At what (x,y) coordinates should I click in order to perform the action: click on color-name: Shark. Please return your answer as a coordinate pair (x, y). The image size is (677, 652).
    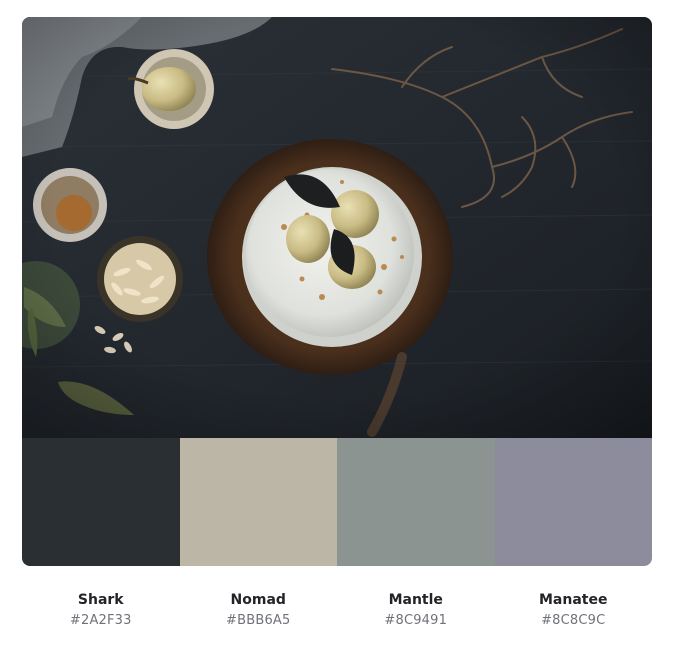
    Looking at the image, I should click on (100, 600).